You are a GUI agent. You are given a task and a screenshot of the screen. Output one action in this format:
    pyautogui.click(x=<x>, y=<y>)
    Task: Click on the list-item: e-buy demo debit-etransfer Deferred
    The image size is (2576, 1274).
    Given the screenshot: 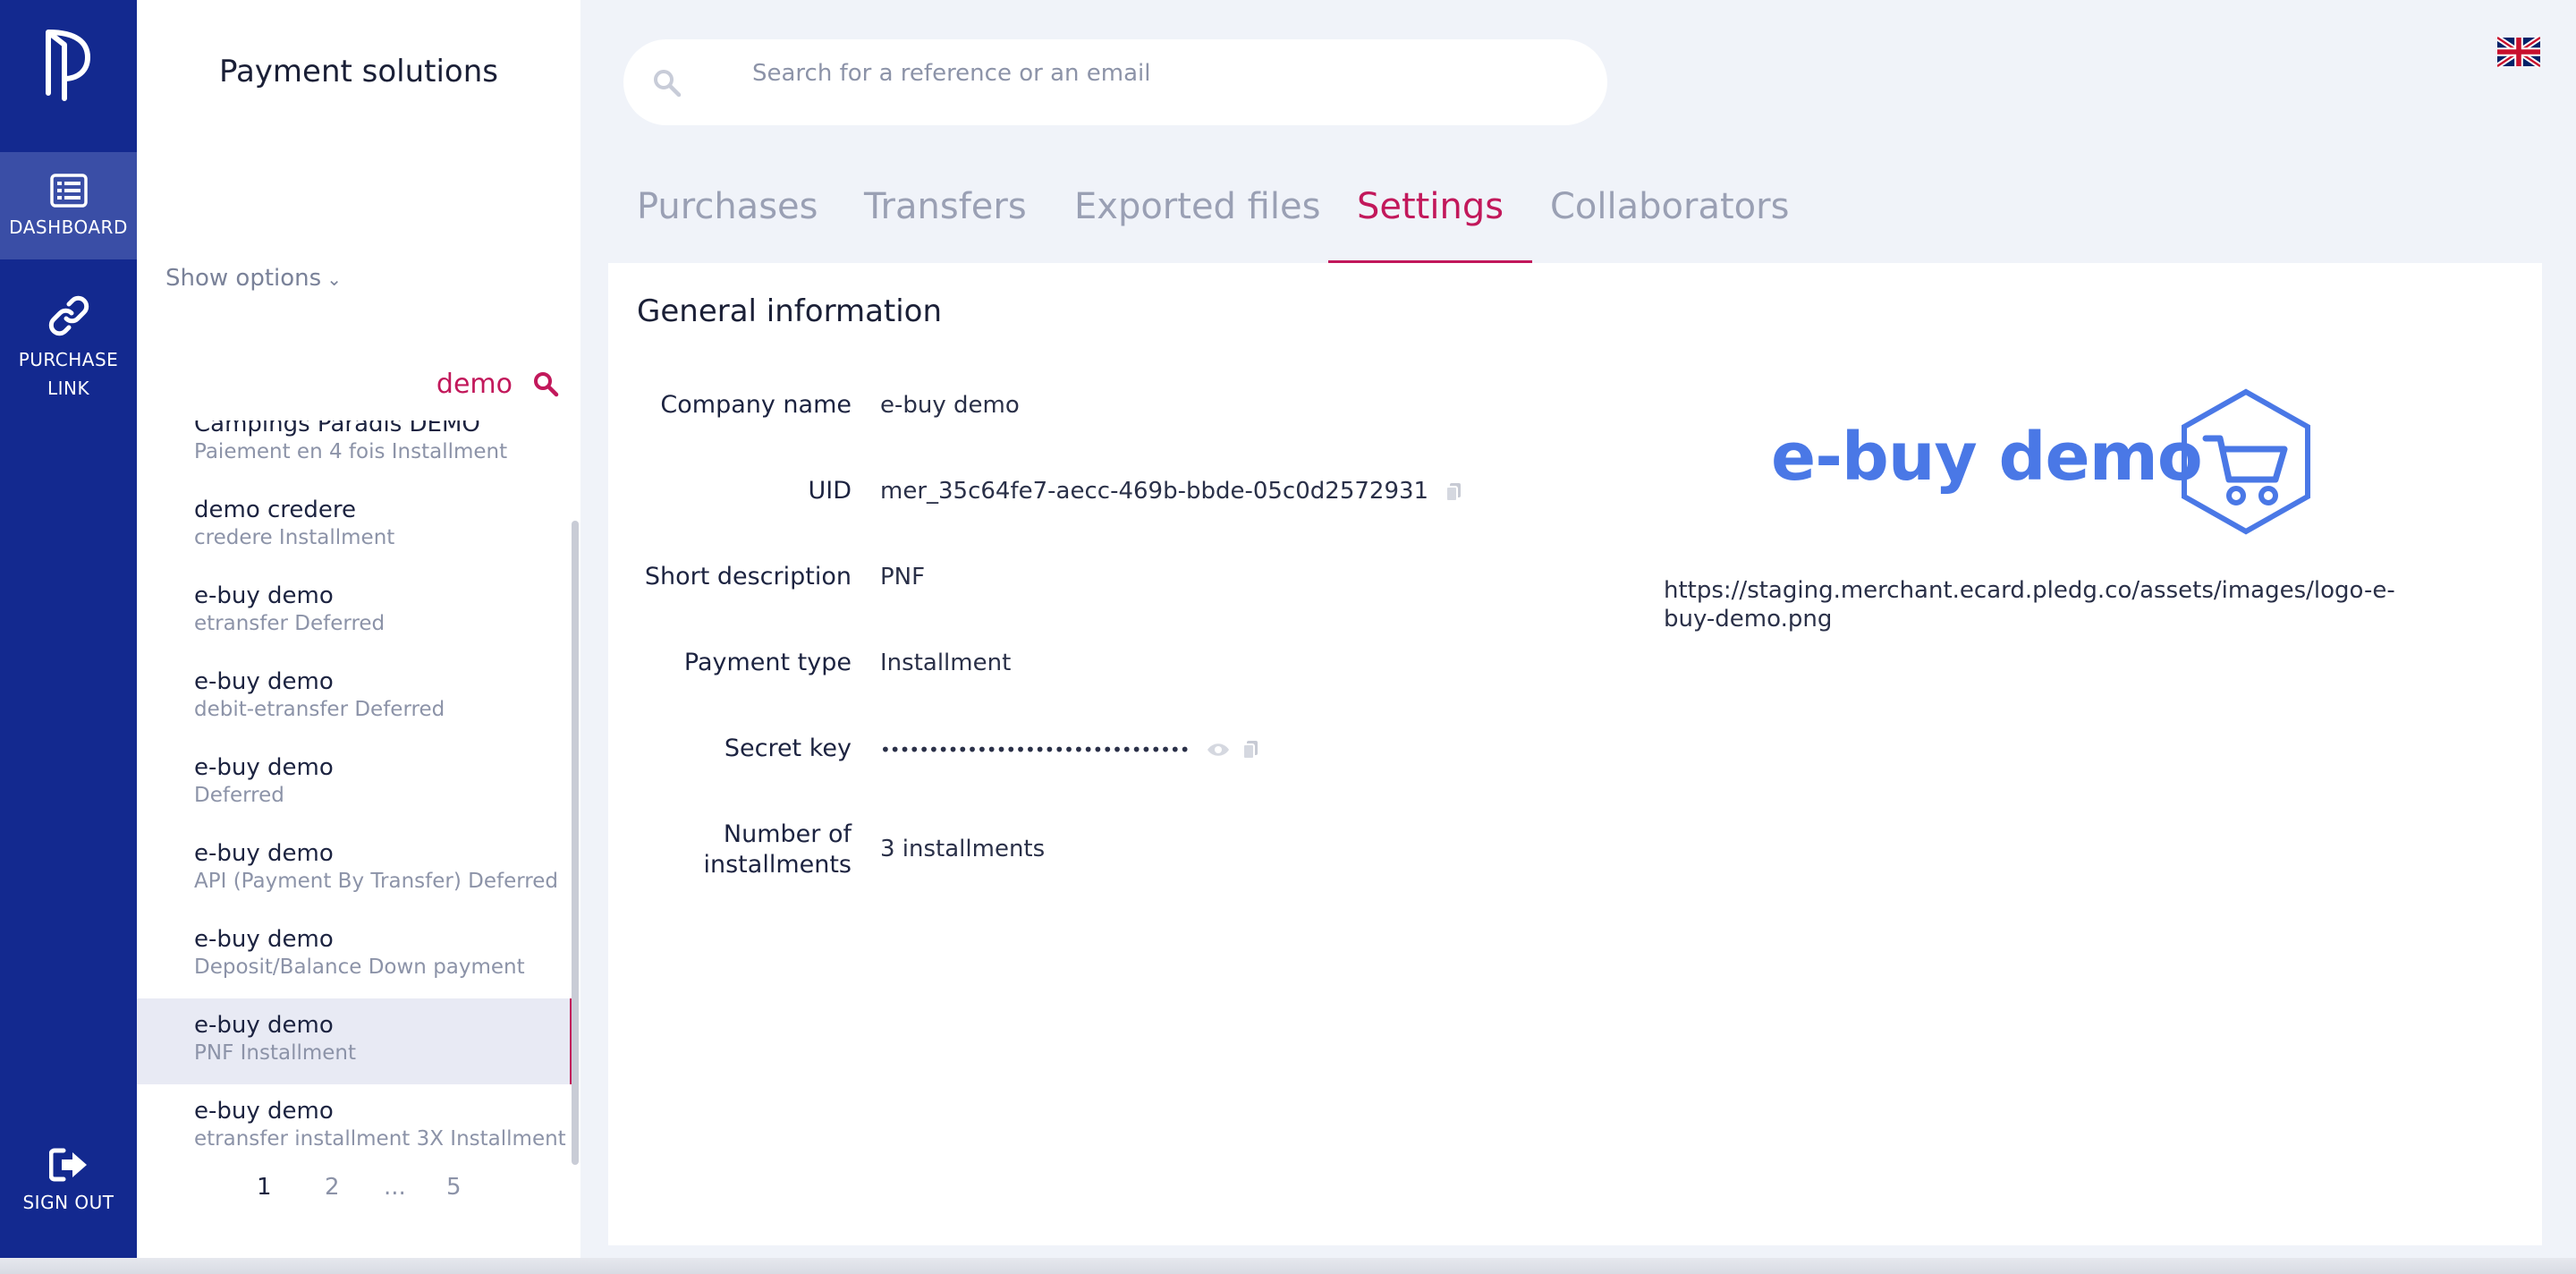 What is the action you would take?
    pyautogui.click(x=355, y=698)
    